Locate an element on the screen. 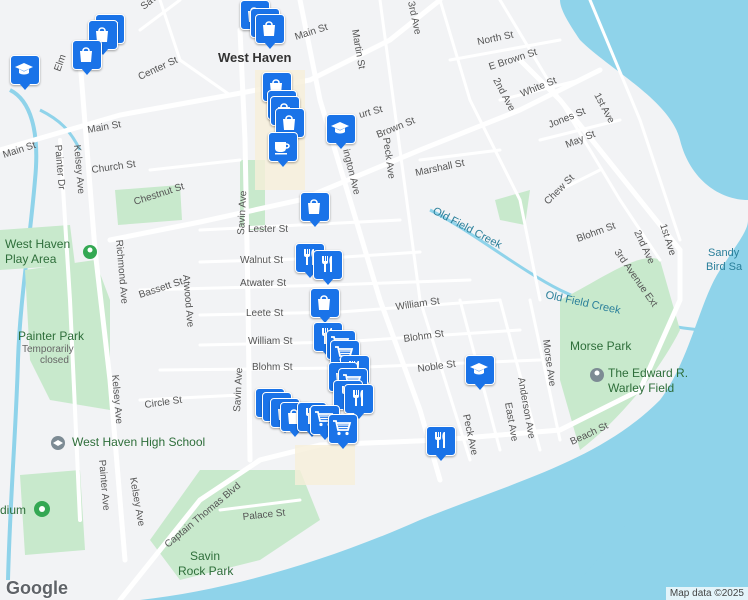 This screenshot has width=748, height=600. street-center-st: Center St is located at coordinates (158, 69).